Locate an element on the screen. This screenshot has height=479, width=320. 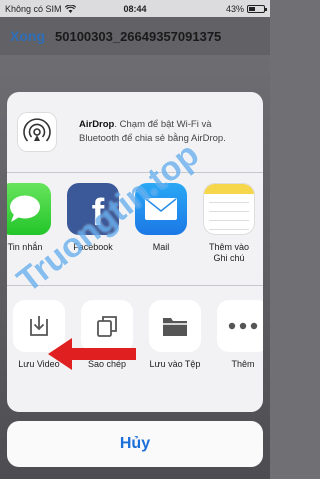
more-icon is located at coordinates (240, 326).